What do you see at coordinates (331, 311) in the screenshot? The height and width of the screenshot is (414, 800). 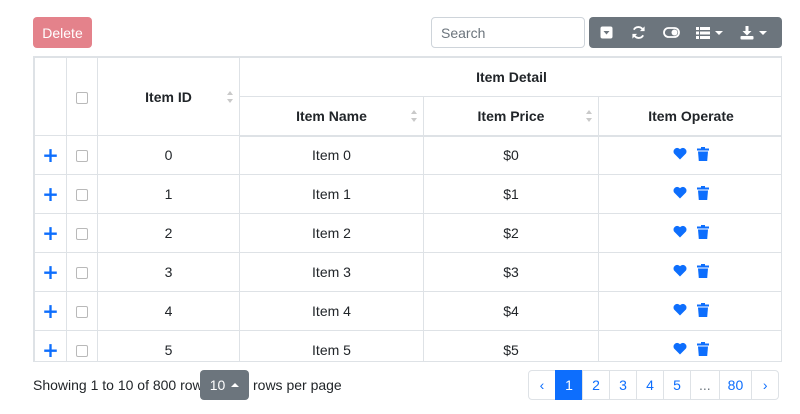 I see `item-name-cell: Item 4` at bounding box center [331, 311].